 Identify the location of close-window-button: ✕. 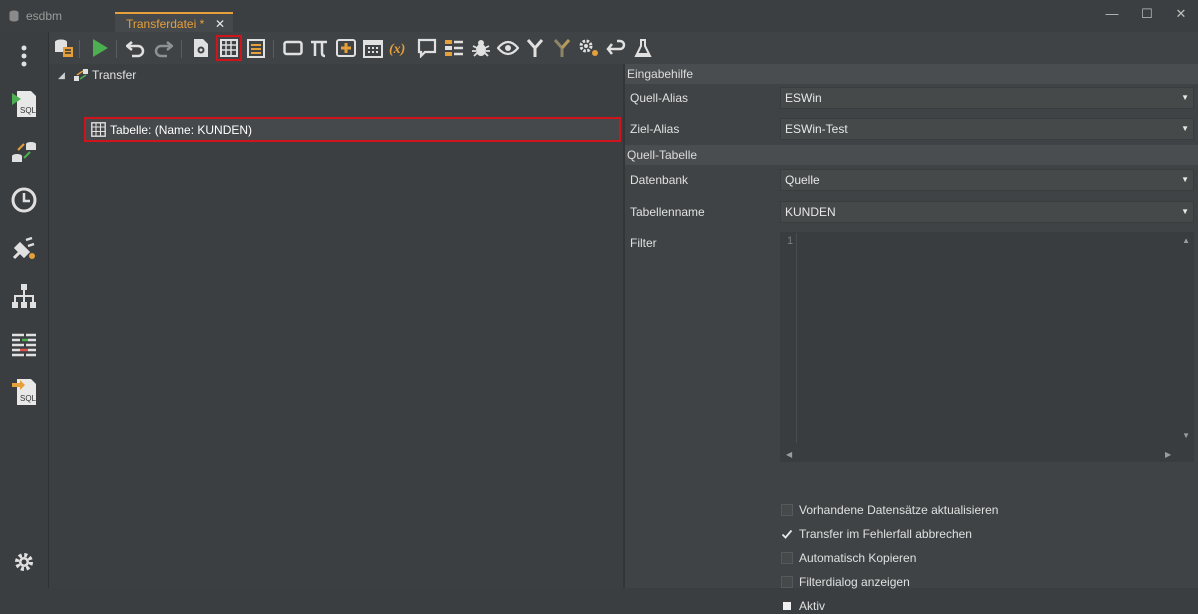
(1181, 14).